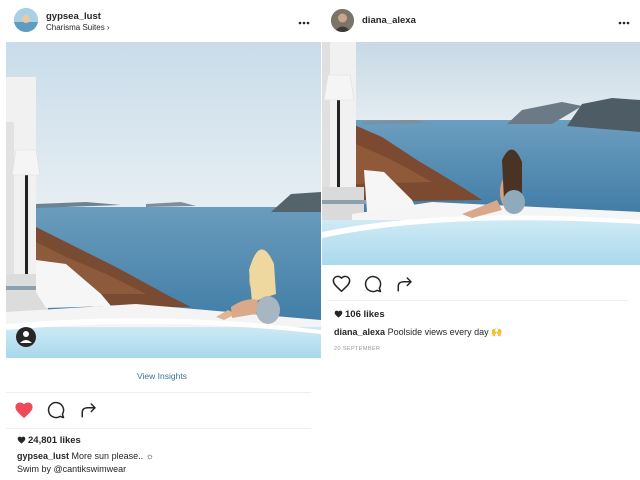  What do you see at coordinates (365, 314) in the screenshot?
I see `likes-text: 106 likes` at bounding box center [365, 314].